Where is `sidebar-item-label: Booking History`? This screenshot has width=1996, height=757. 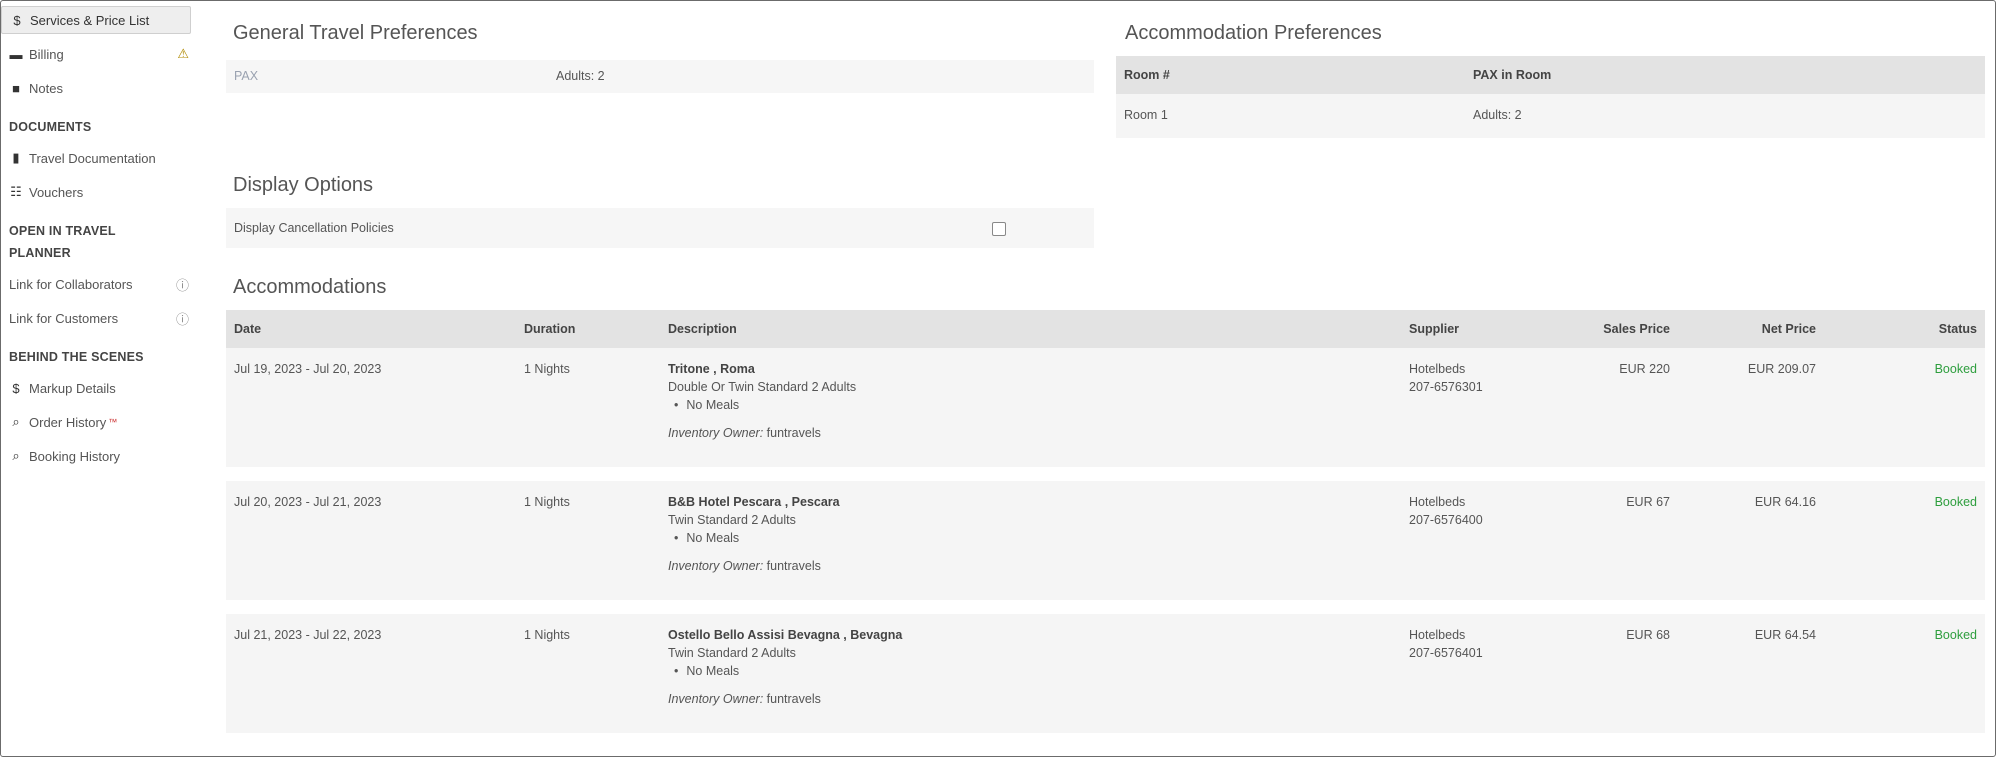
sidebar-item-label: Booking History is located at coordinates (75, 456).